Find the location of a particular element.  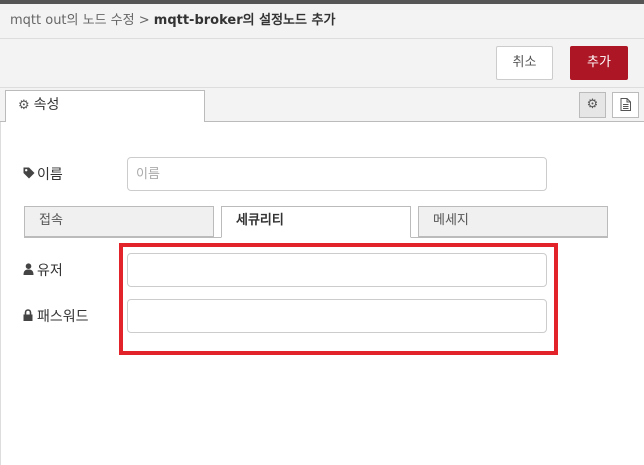

breadcrumb-current: mqtt-broker의 설정노드 추가 is located at coordinates (244, 20).